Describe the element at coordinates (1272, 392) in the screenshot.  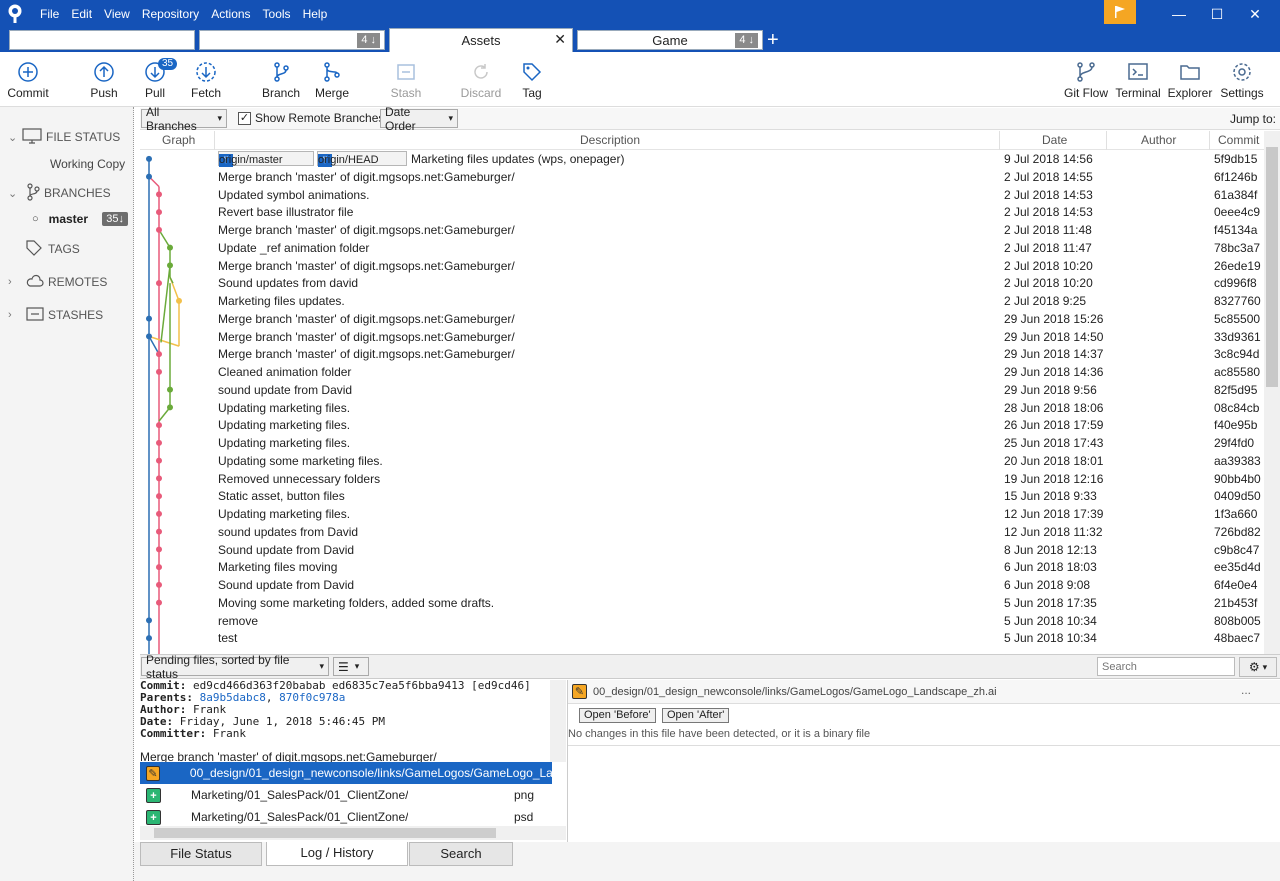
I see `commit-list-scrollbar` at that location.